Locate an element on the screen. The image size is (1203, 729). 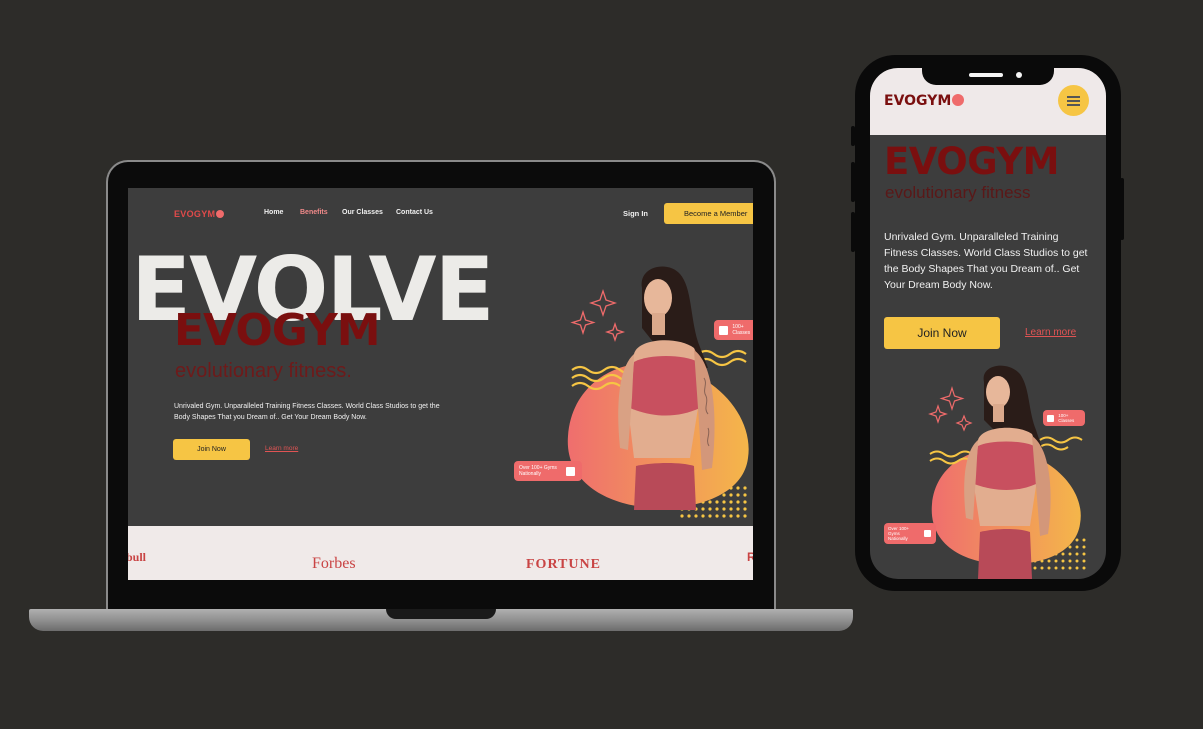
nav-link-home: Home is located at coordinates (273, 212).